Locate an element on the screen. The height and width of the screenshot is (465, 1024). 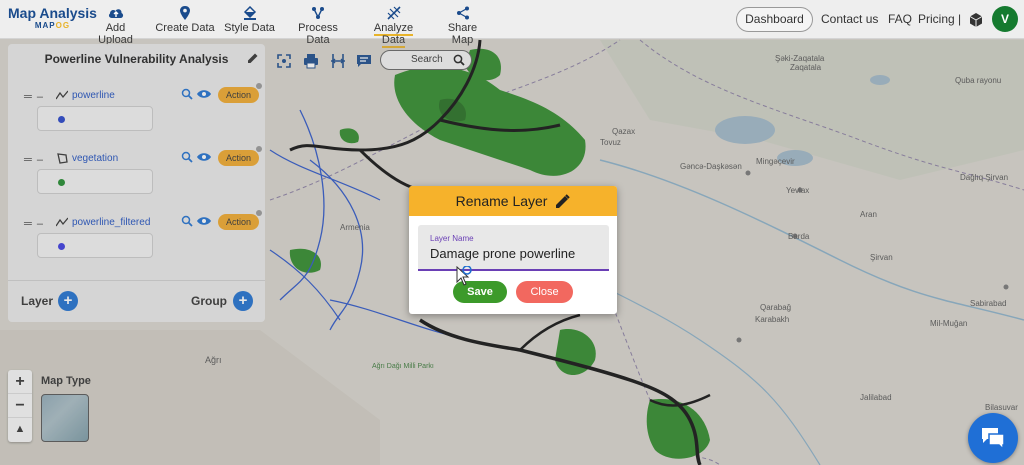
share-icon is located at coordinates (462, 13).